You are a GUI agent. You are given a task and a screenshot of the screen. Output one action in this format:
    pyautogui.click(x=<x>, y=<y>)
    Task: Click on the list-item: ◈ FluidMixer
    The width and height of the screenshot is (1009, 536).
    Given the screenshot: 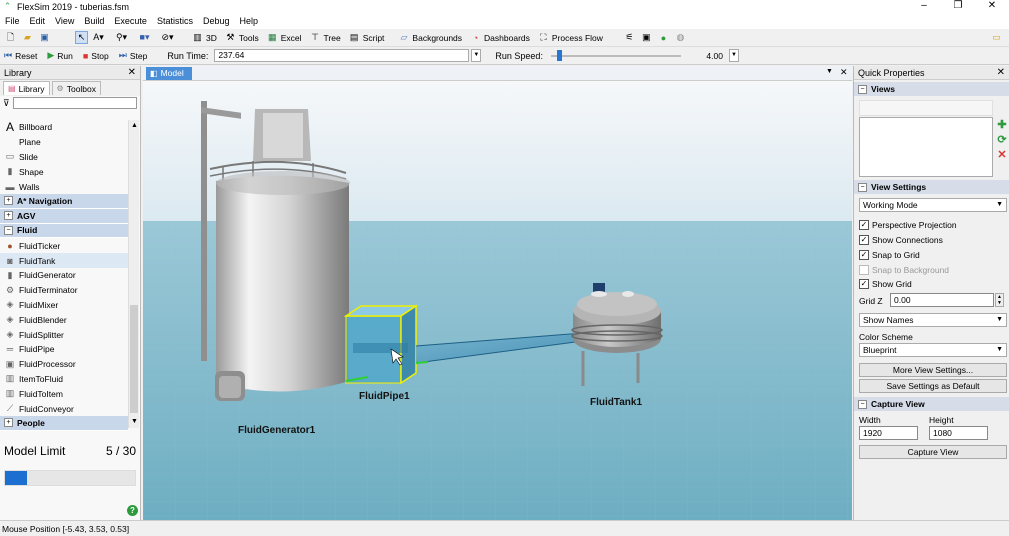 What is the action you would take?
    pyautogui.click(x=64, y=305)
    